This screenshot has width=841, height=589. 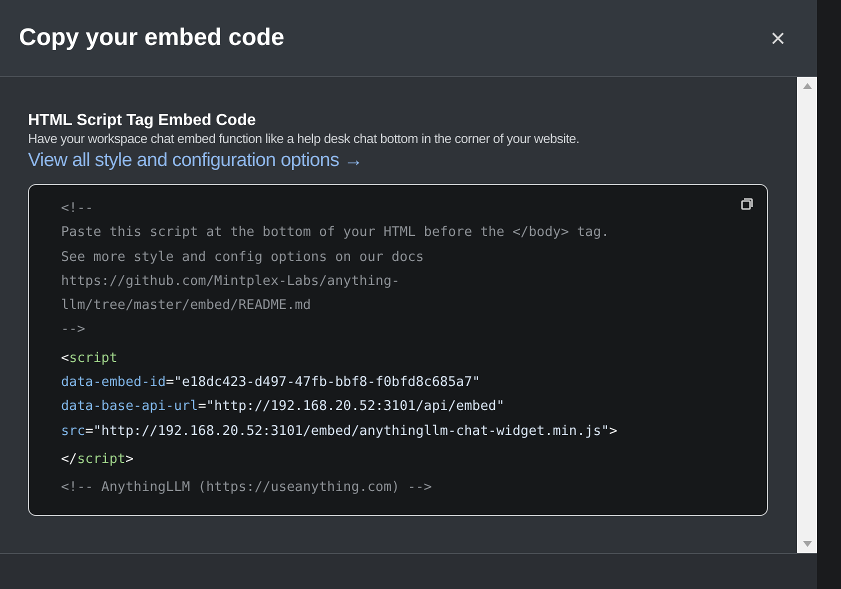 What do you see at coordinates (335, 233) in the screenshot?
I see `code-line: Paste this script at the bottom of your HTML before the </body> tag.` at bounding box center [335, 233].